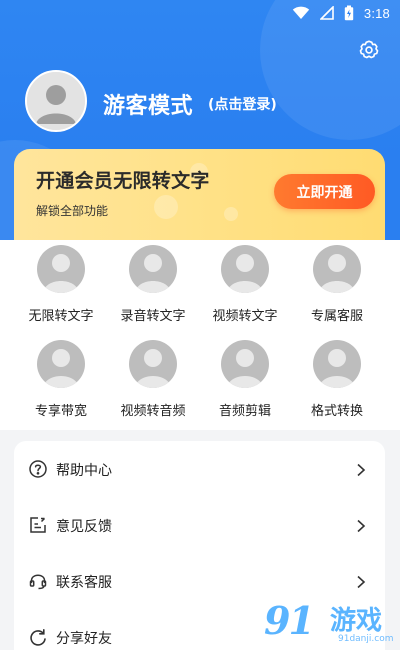 This screenshot has width=400, height=650. I want to click on battery-icon, so click(349, 13).